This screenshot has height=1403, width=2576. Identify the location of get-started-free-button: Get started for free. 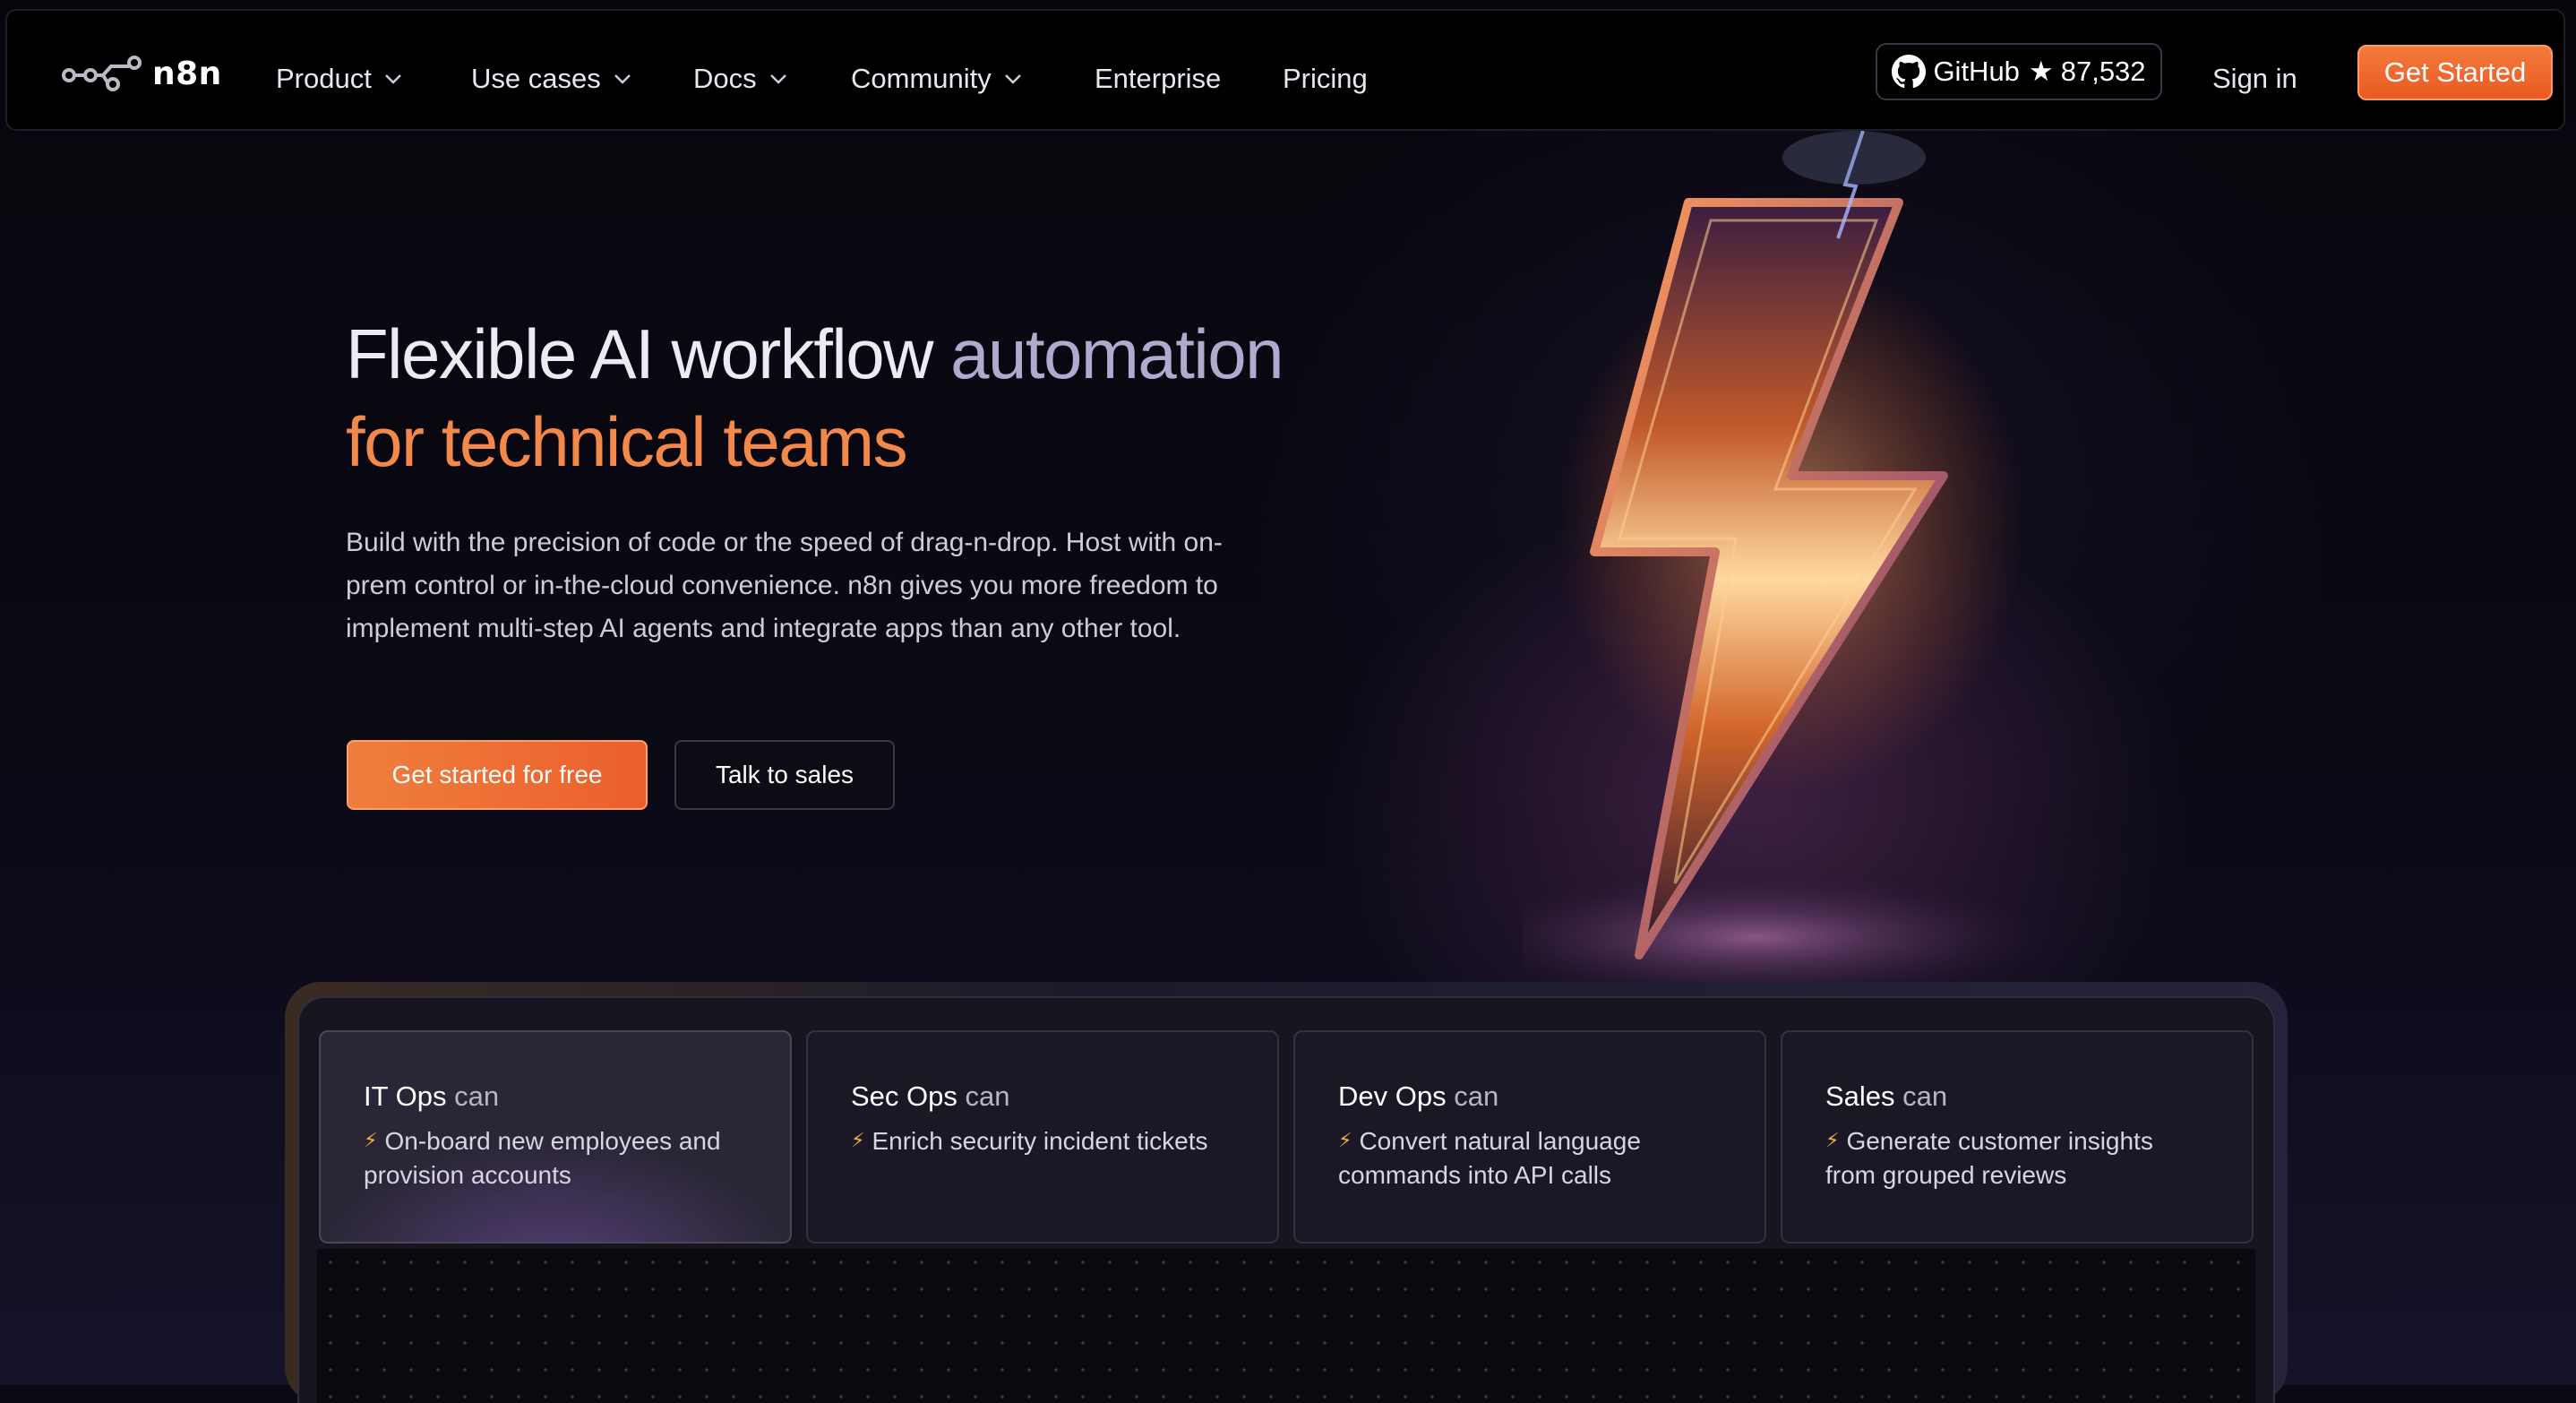
(497, 775).